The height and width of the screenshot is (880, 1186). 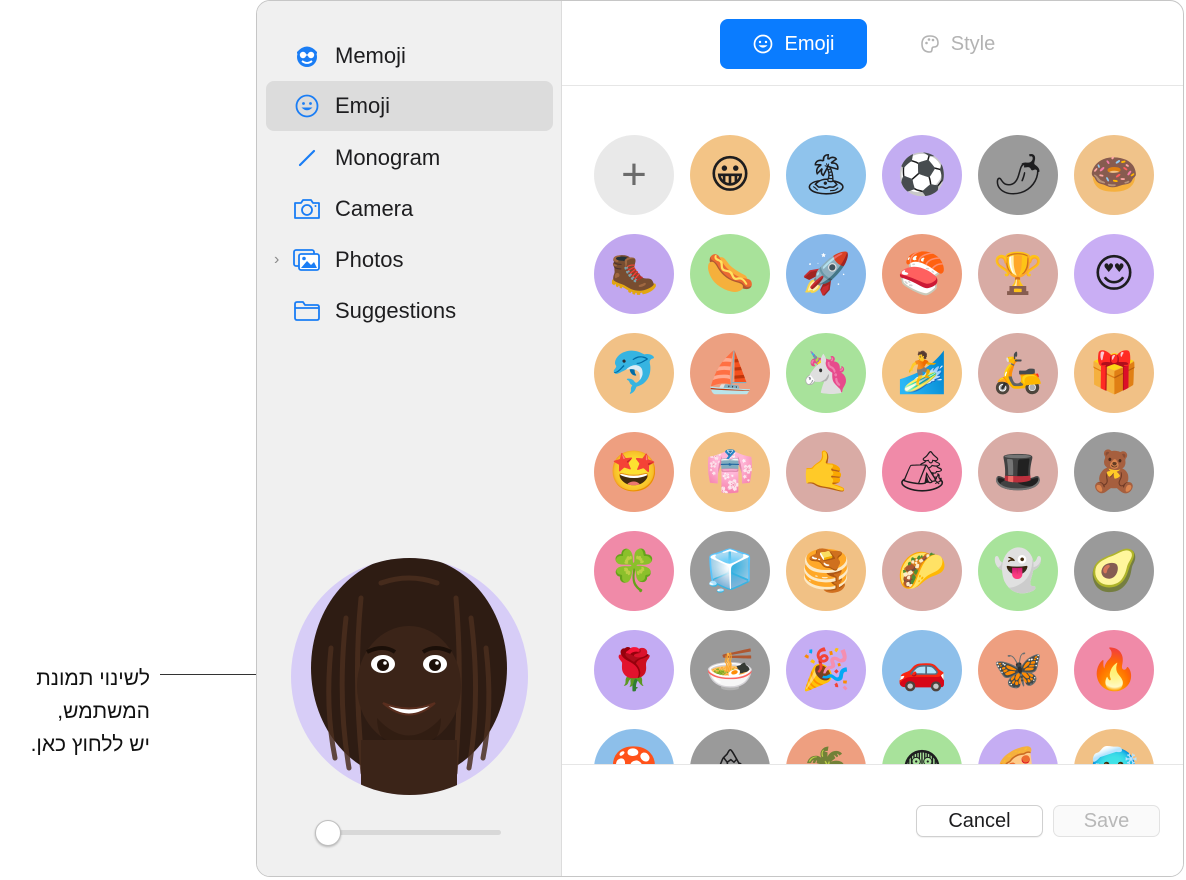 What do you see at coordinates (922, 175) in the screenshot?
I see `emoji-tile: ⚽` at bounding box center [922, 175].